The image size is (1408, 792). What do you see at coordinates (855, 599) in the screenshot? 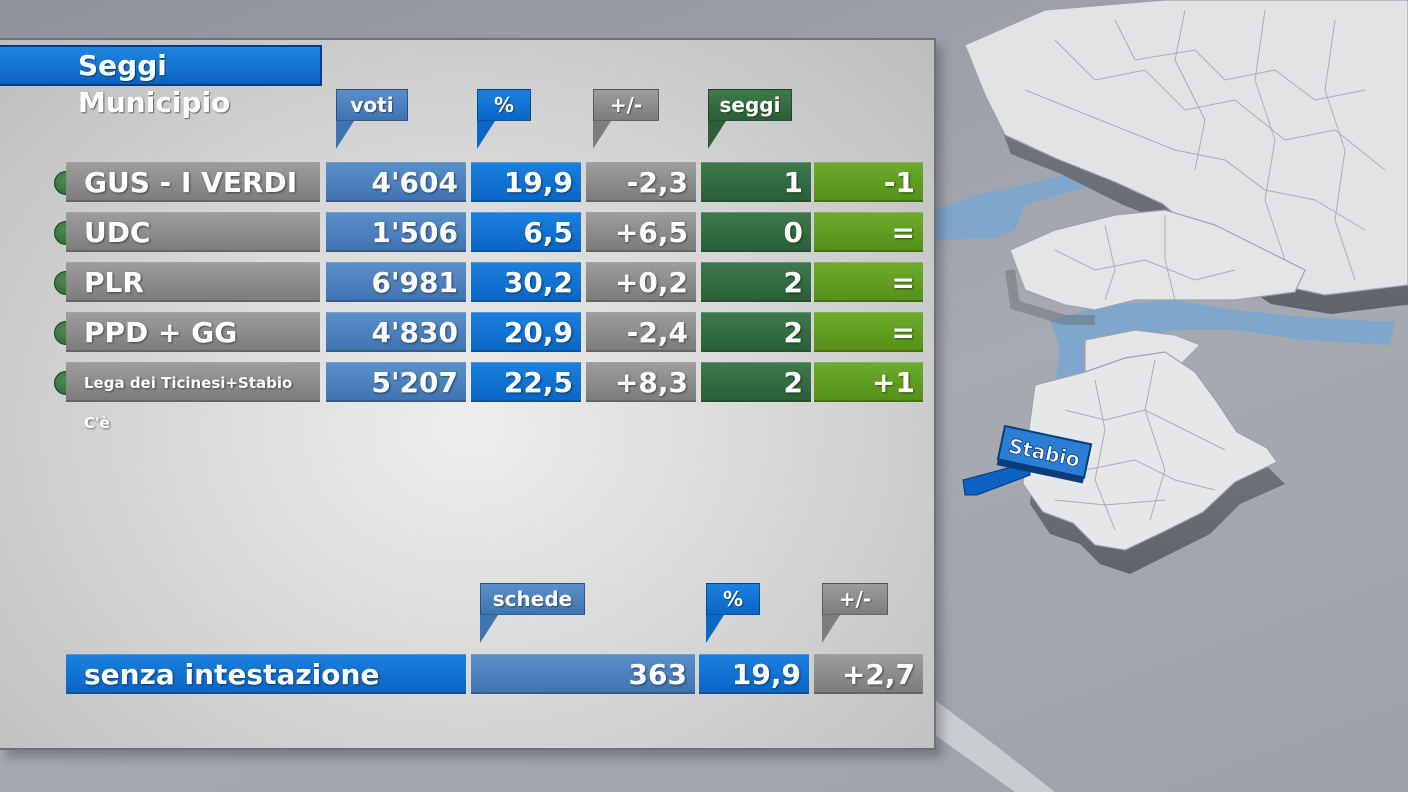
I see `header-bottom-diff-label: +/-` at bounding box center [855, 599].